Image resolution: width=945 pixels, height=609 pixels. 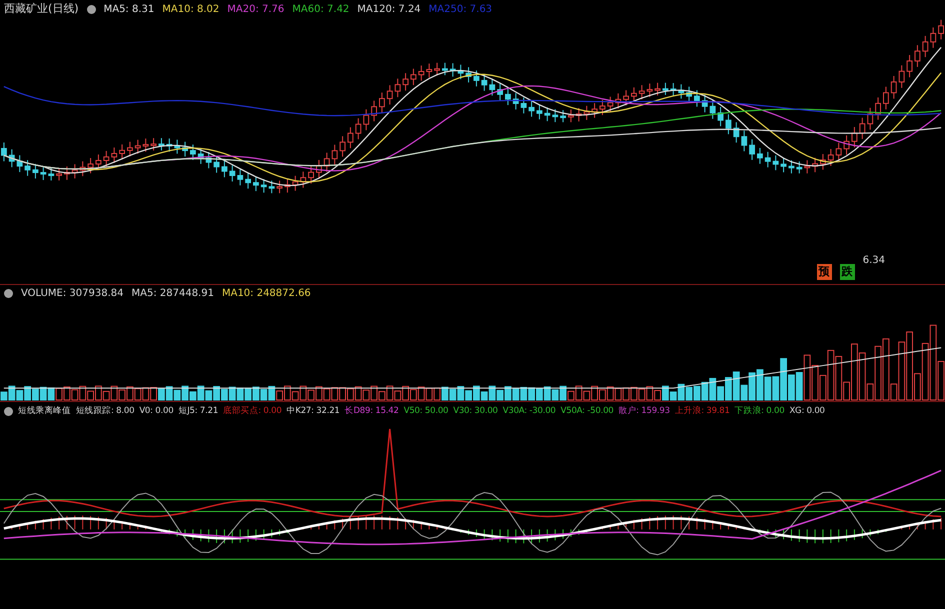 I want to click on signal-tag: 跌, so click(x=847, y=272).